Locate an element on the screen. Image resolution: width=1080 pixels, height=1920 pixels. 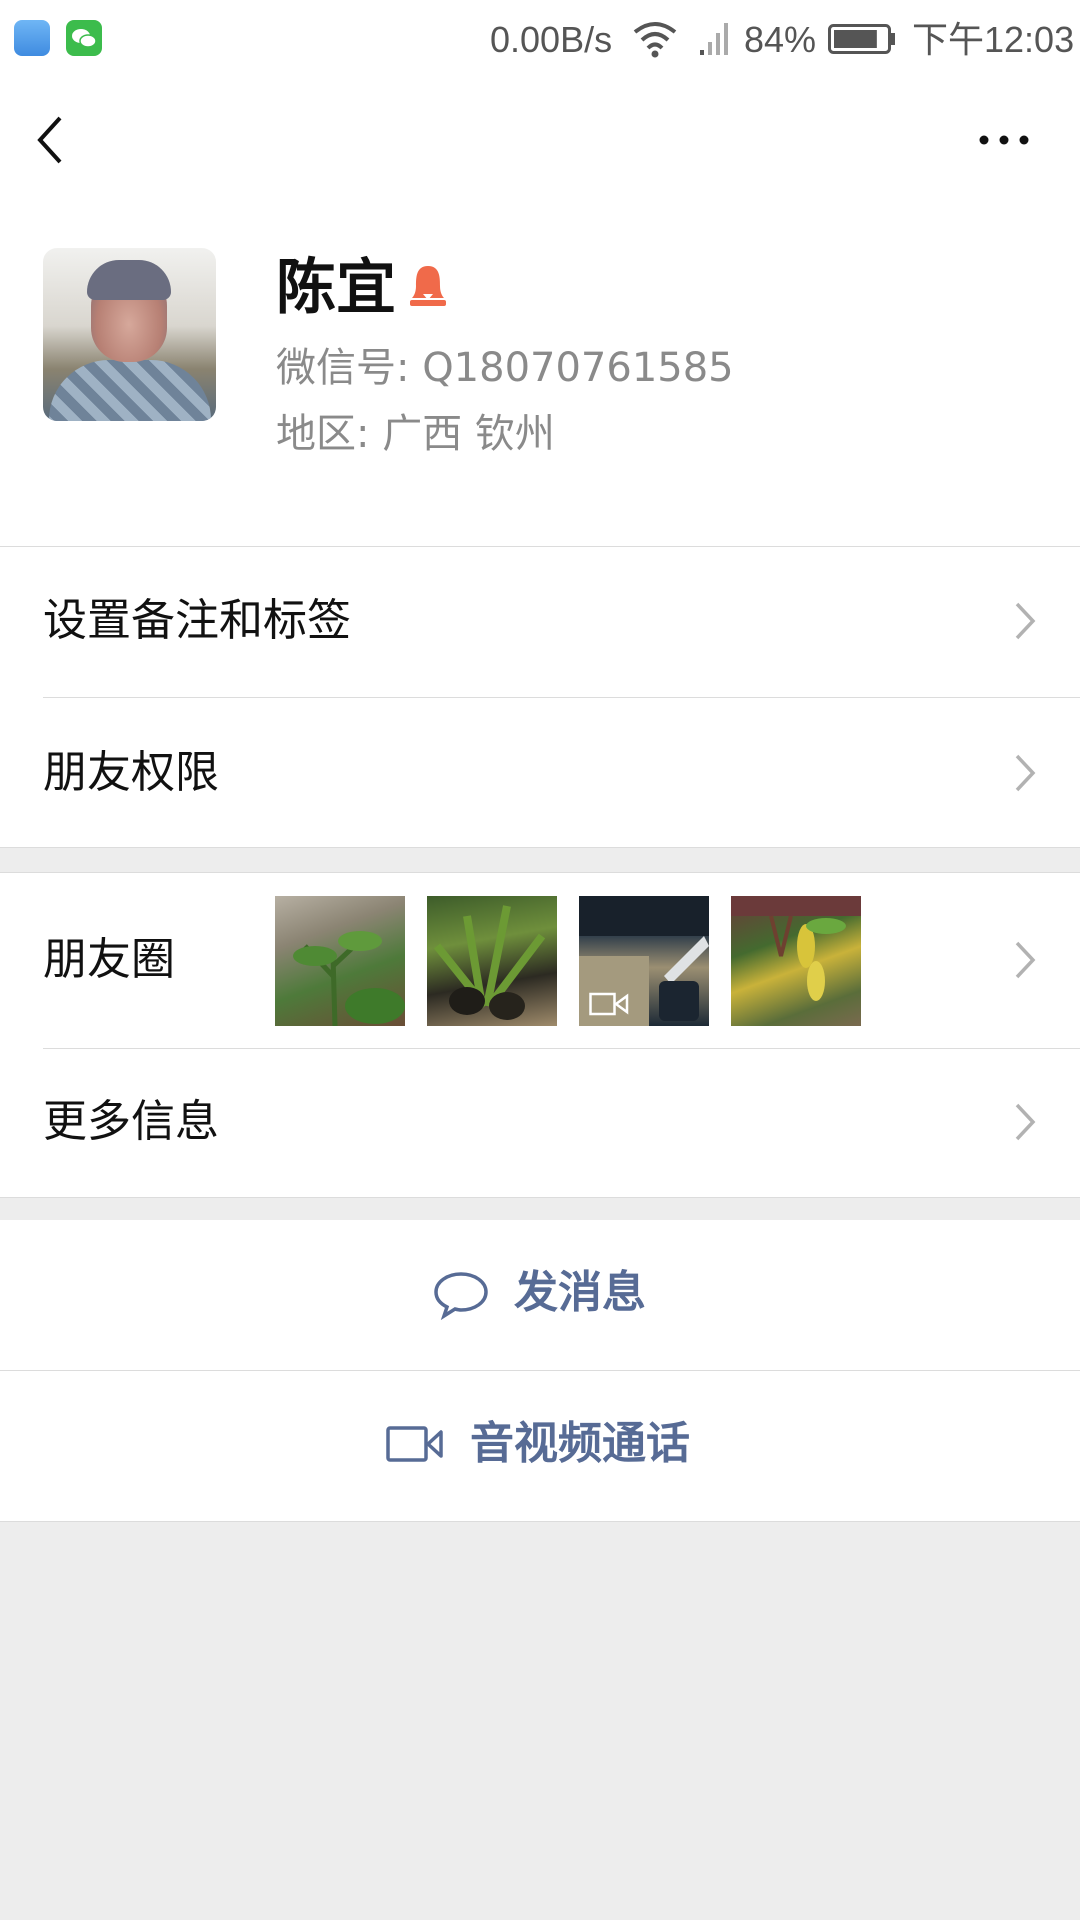
row-remark-tags: 设置备注和标签 is located at coordinates (540, 621).